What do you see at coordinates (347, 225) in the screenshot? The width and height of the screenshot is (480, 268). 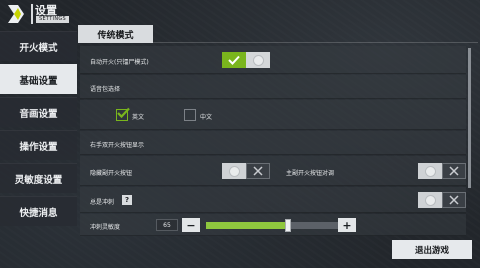 I see `increase-button: +` at bounding box center [347, 225].